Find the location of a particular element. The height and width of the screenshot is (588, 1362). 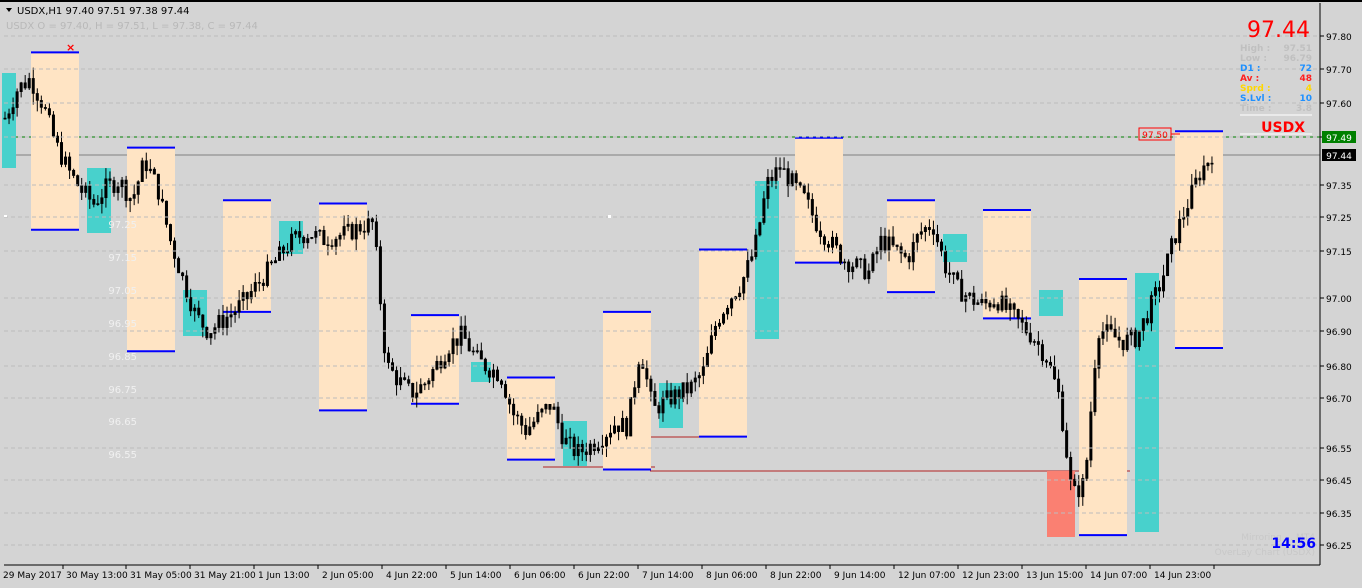

ghost-tick-label: 96.85 is located at coordinates (122, 357).